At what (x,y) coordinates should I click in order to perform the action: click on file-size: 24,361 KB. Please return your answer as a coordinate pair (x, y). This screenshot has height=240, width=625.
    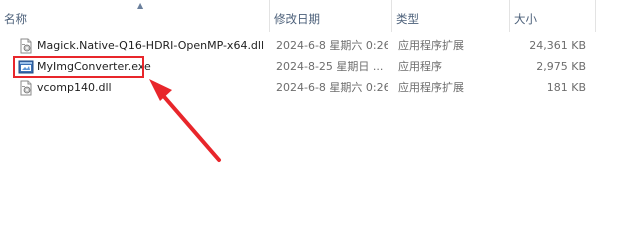
    Looking at the image, I should click on (557, 45).